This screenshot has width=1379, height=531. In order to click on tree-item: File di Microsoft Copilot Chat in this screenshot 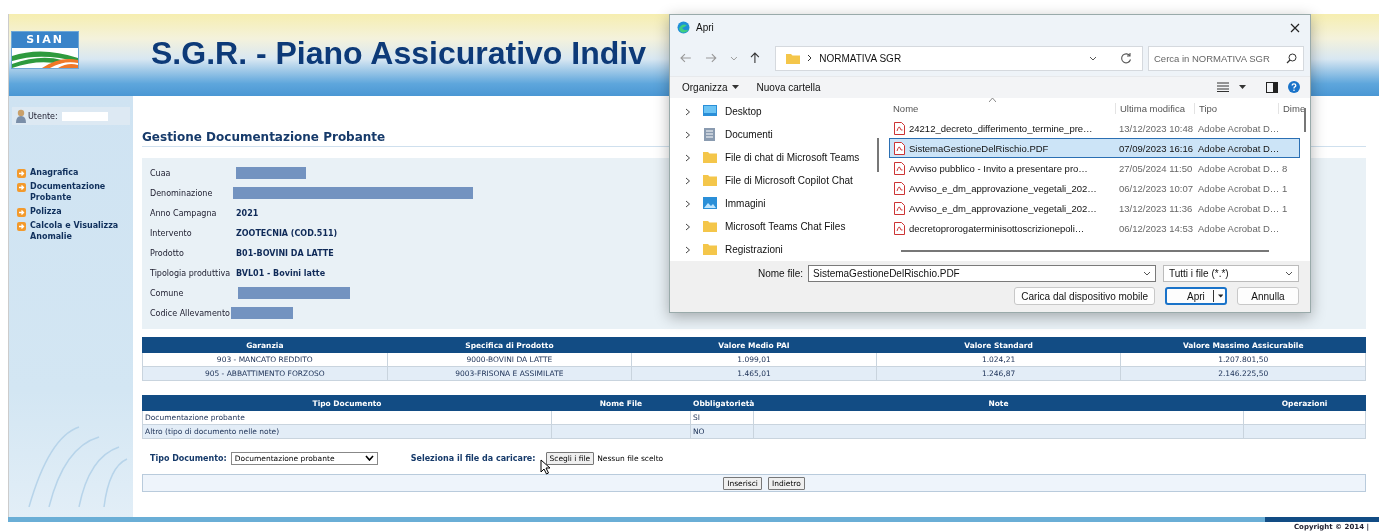, I will do `click(773, 181)`.